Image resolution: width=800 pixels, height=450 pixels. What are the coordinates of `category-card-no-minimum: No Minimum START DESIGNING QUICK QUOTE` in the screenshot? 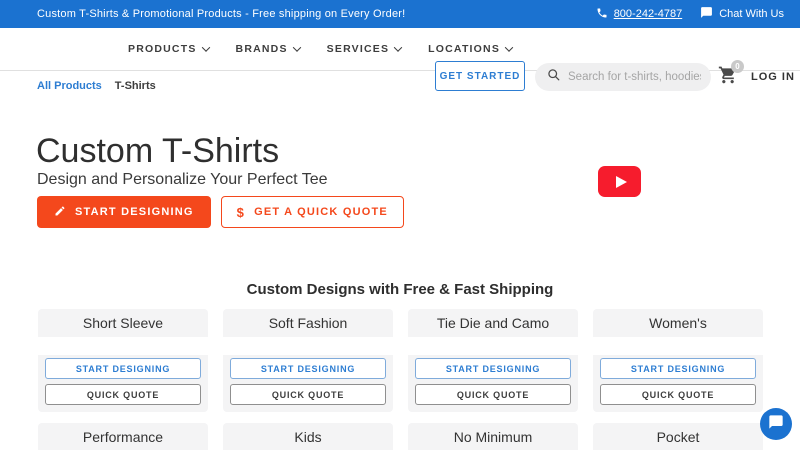 It's located at (493, 436).